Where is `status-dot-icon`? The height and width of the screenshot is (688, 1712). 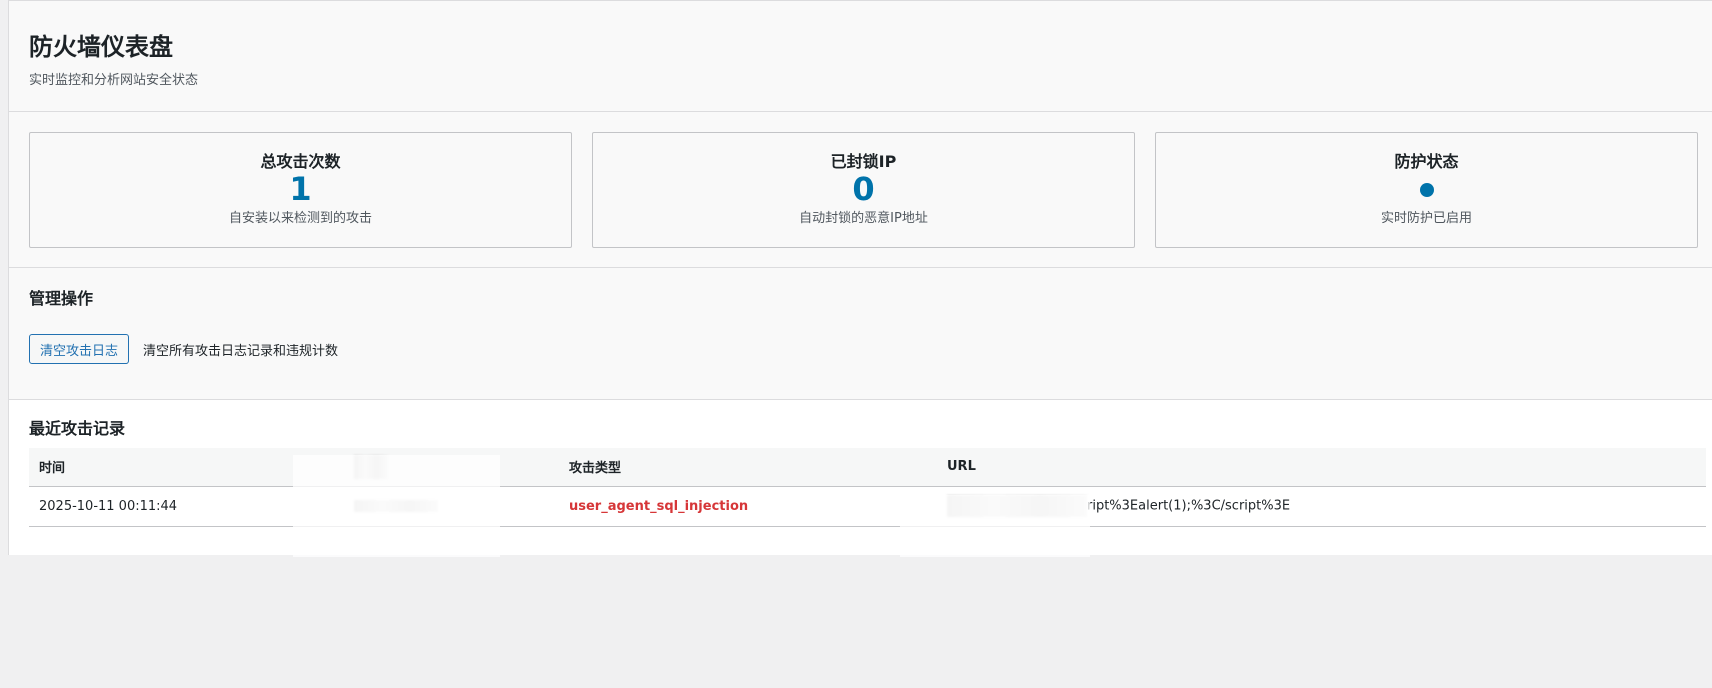 status-dot-icon is located at coordinates (1426, 190).